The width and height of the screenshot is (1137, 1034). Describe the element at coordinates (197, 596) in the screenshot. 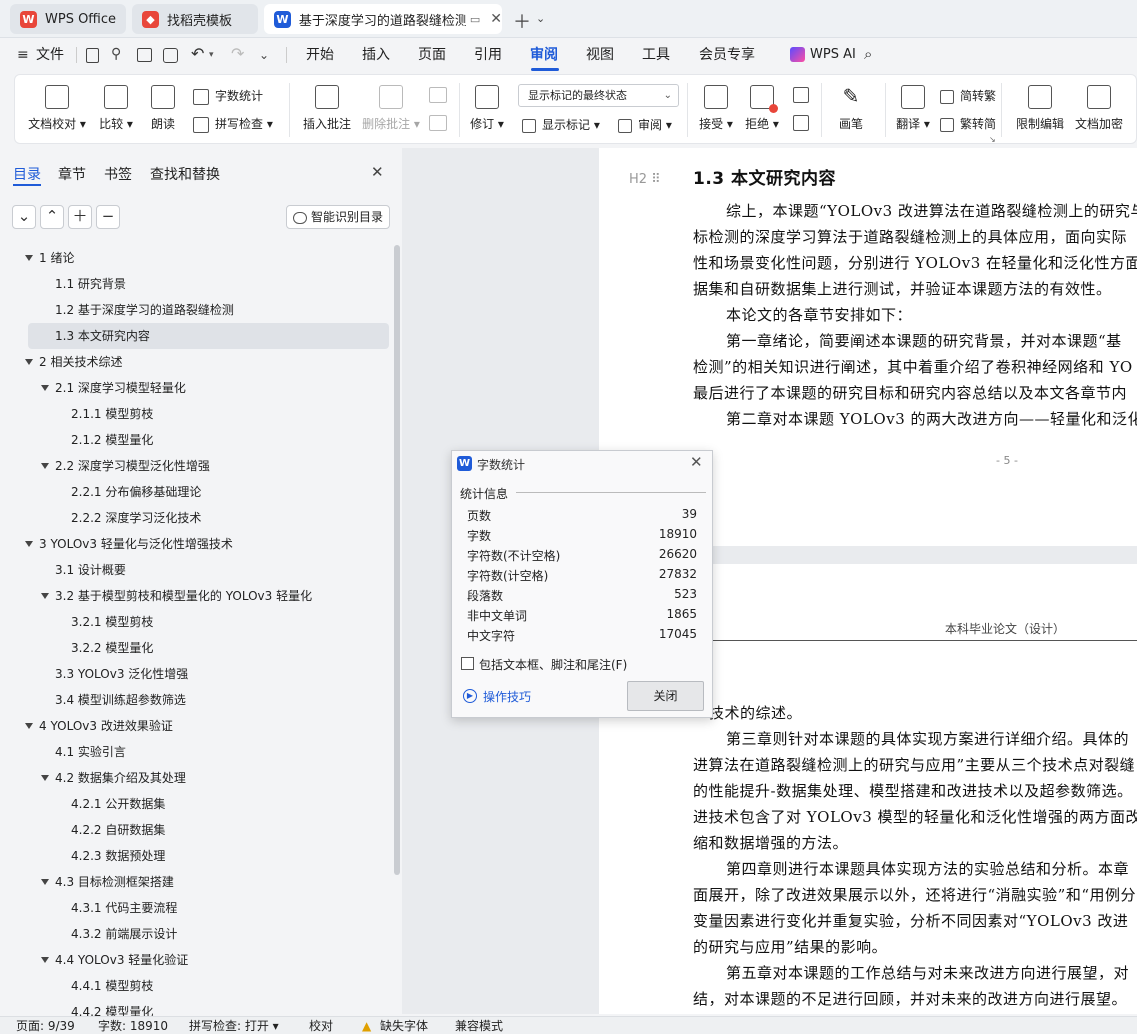

I see `toc-item: 3.2 基于模型剪枝和模型量化的 YOLOv3 轻量化` at that location.